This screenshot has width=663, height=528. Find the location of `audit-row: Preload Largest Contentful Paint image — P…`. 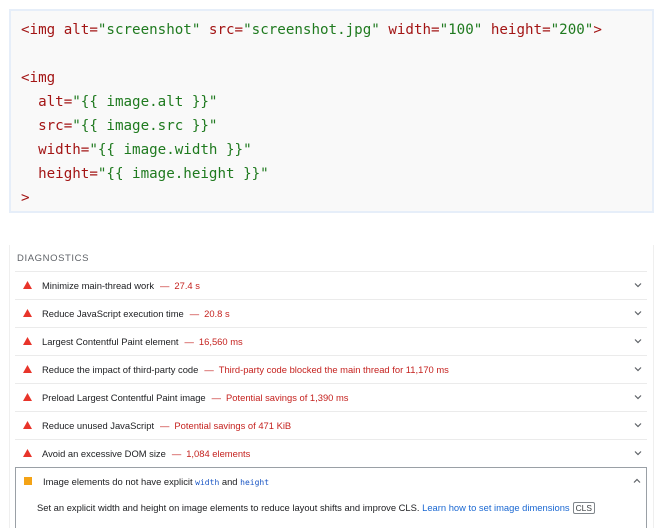

audit-row: Preload Largest Contentful Paint image — P… is located at coordinates (331, 396).